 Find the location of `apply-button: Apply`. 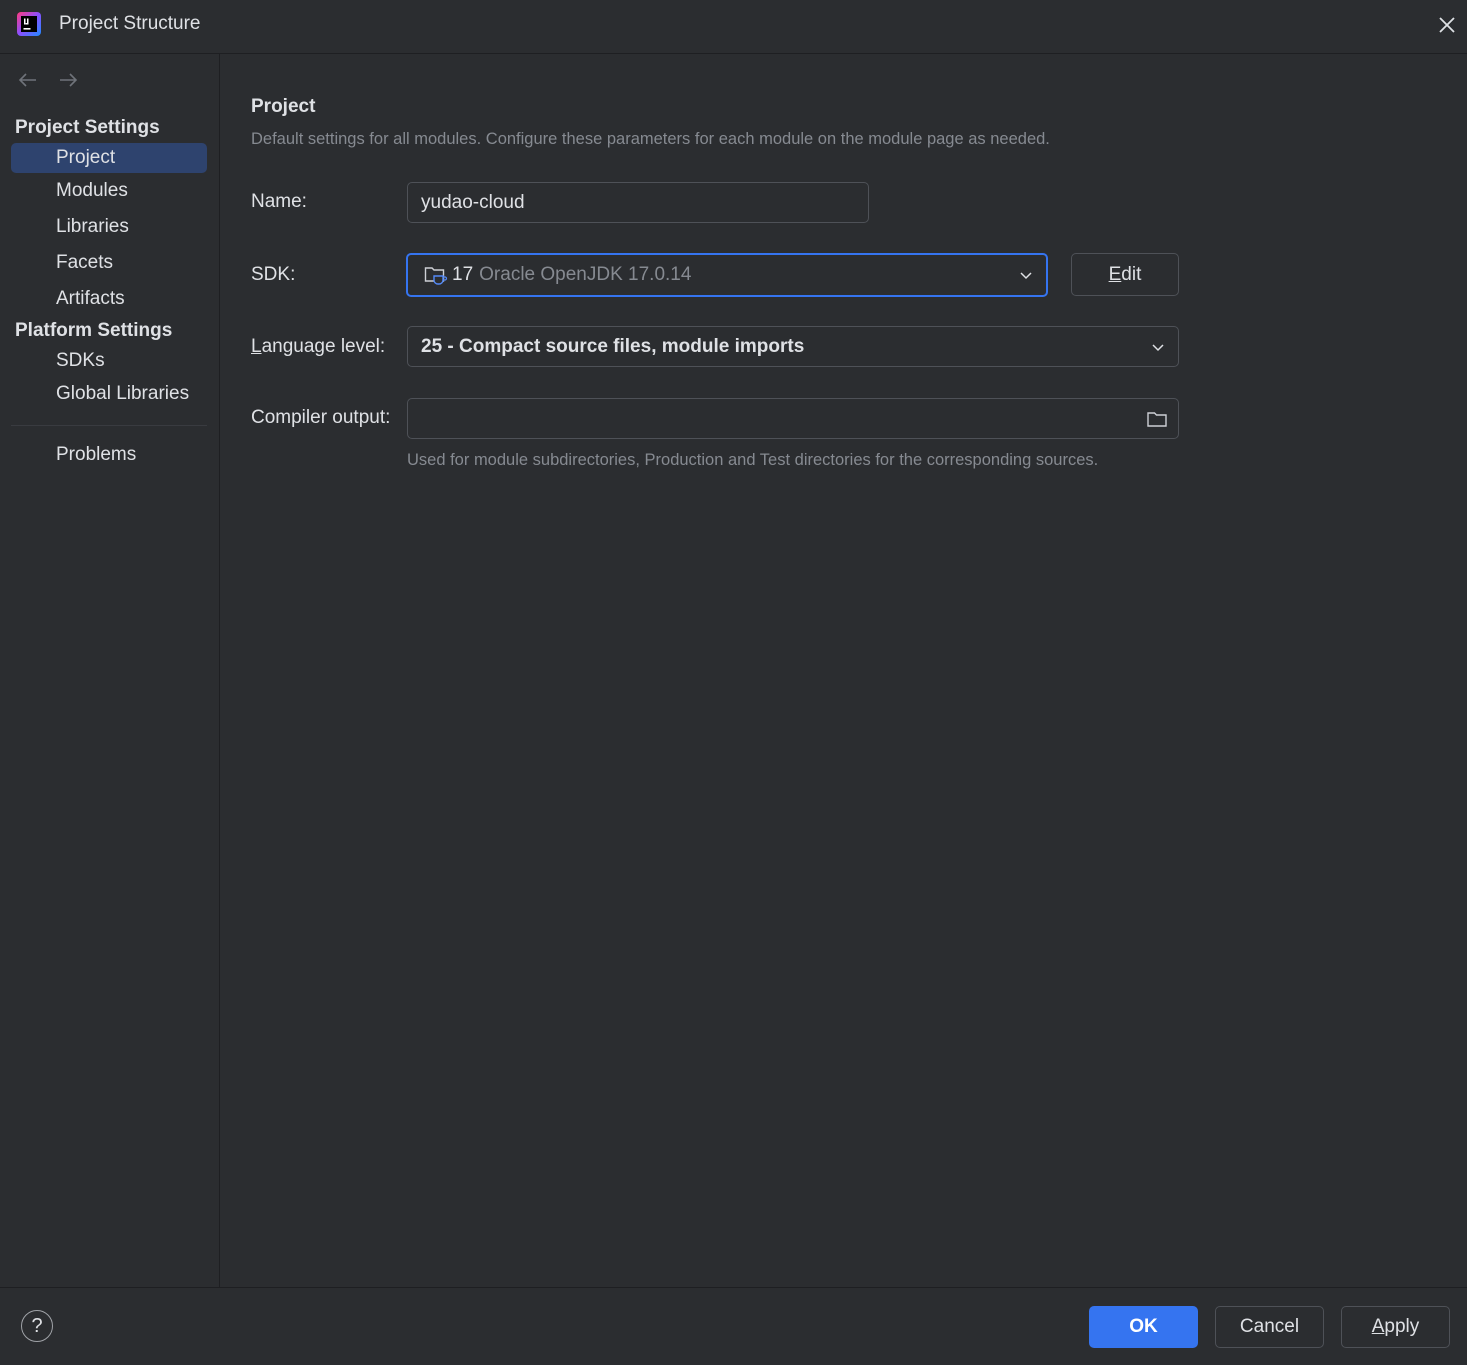

apply-button: Apply is located at coordinates (1395, 1327).